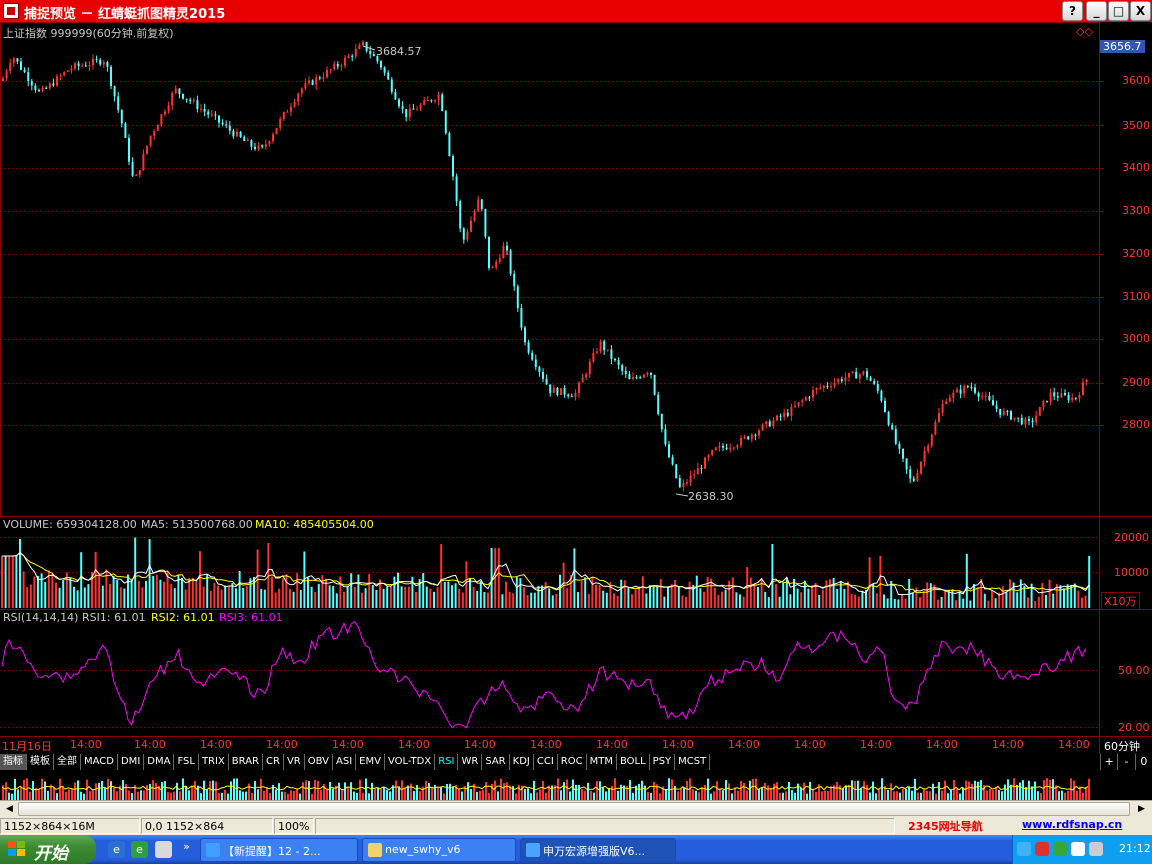 This screenshot has width=1152, height=864. I want to click on start-button: 开始, so click(48, 849).